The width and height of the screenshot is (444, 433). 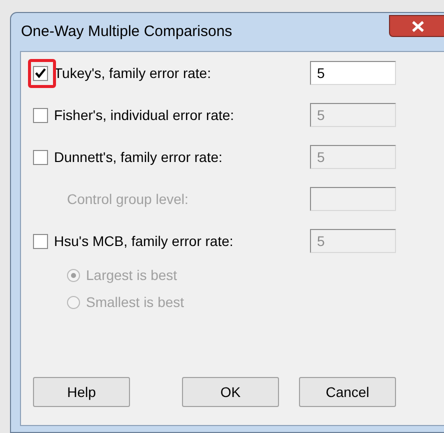 I want to click on close-button, so click(x=416, y=26).